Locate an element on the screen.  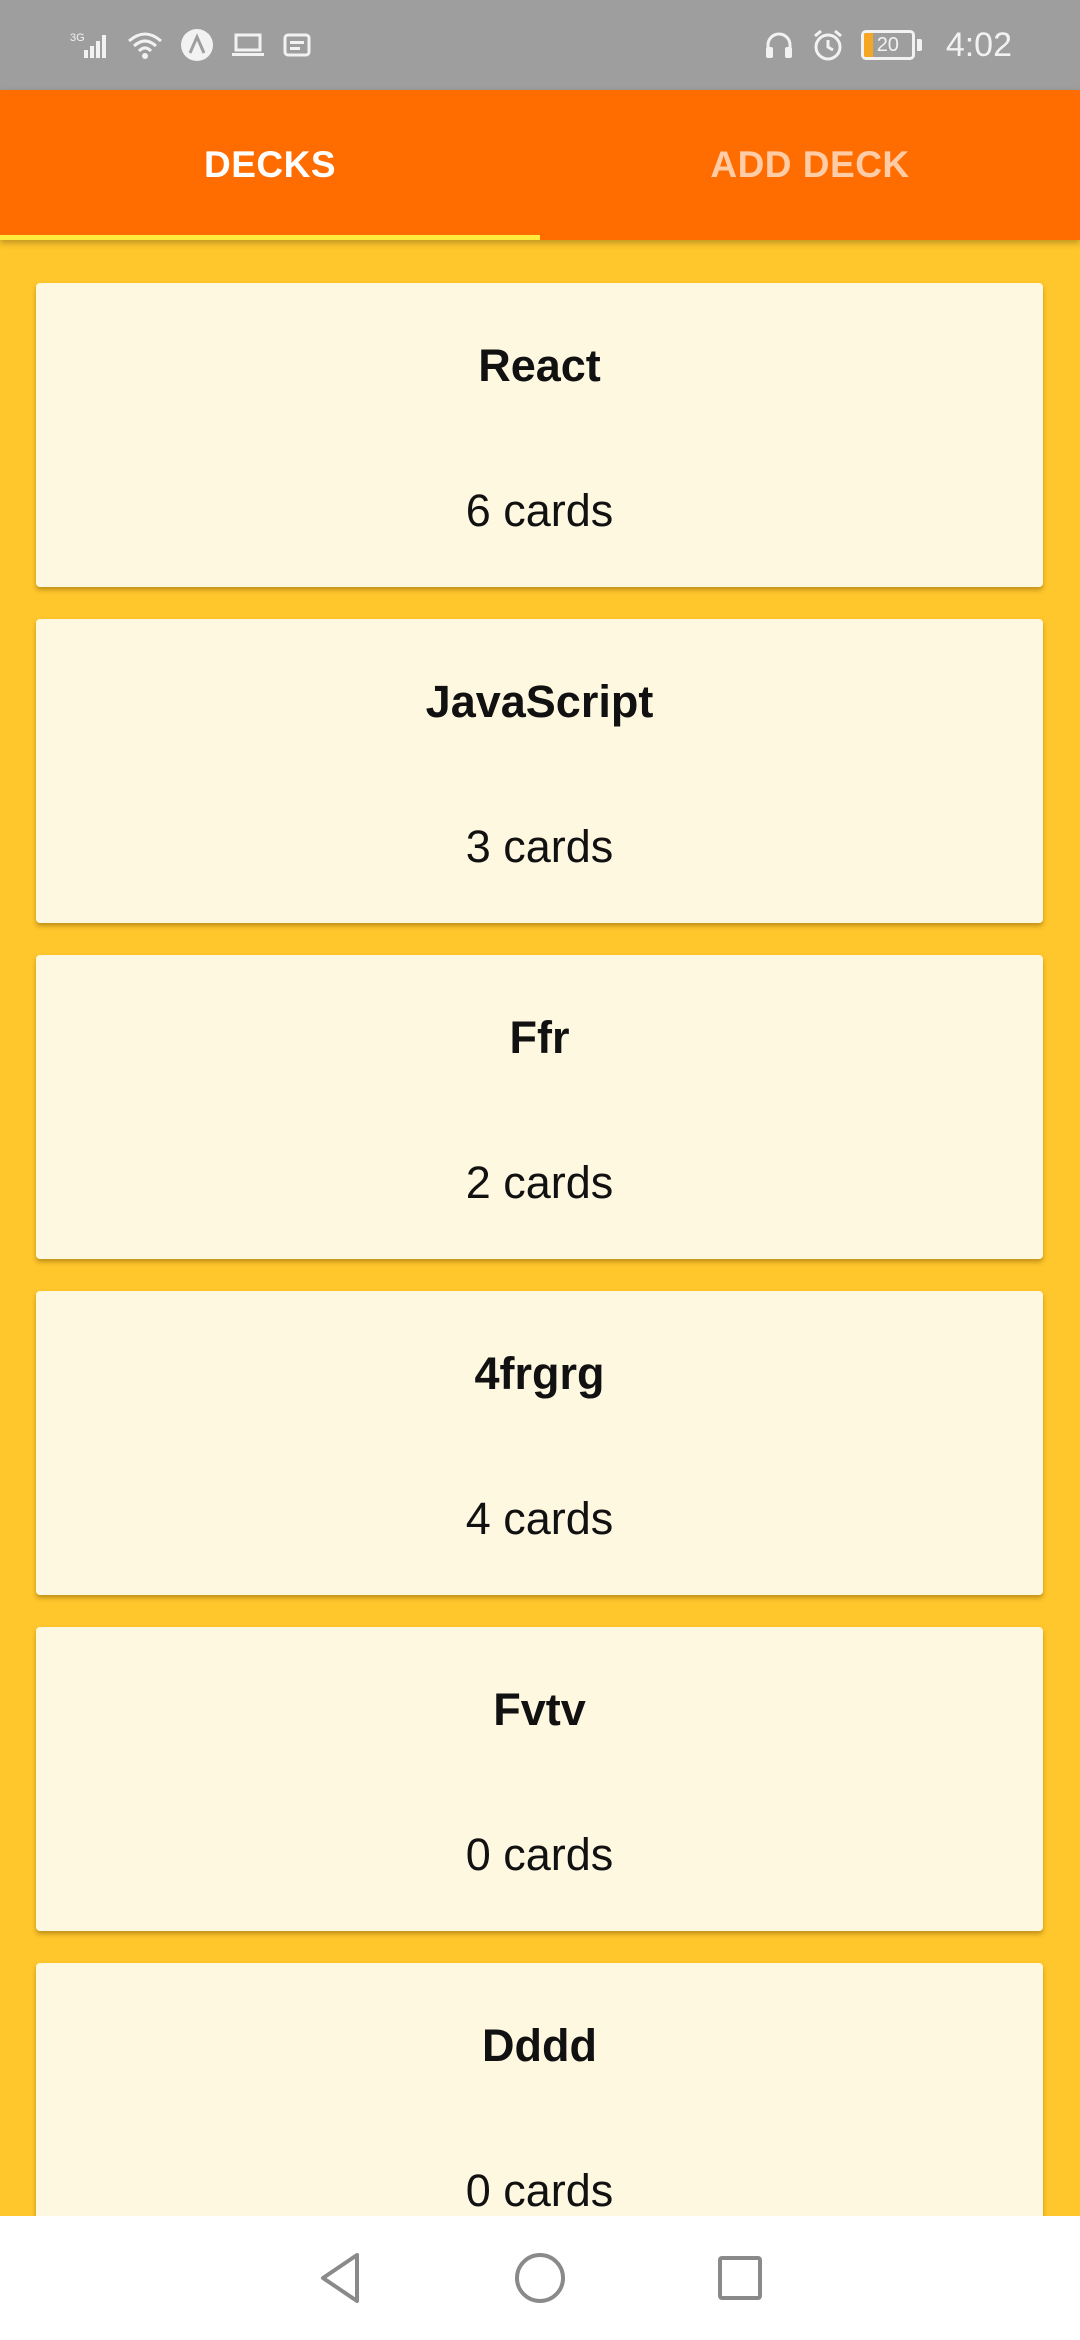
deck-card-count: 3 cards is located at coordinates (539, 846).